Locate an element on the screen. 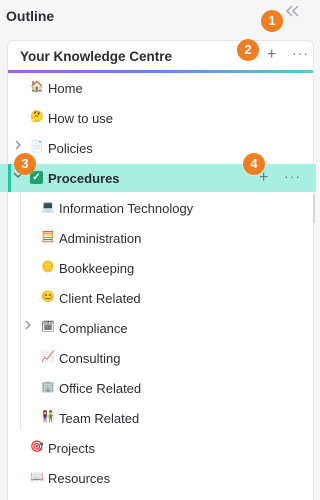 The image size is (320, 500). nav-item-label: Compliance is located at coordinates (93, 328).